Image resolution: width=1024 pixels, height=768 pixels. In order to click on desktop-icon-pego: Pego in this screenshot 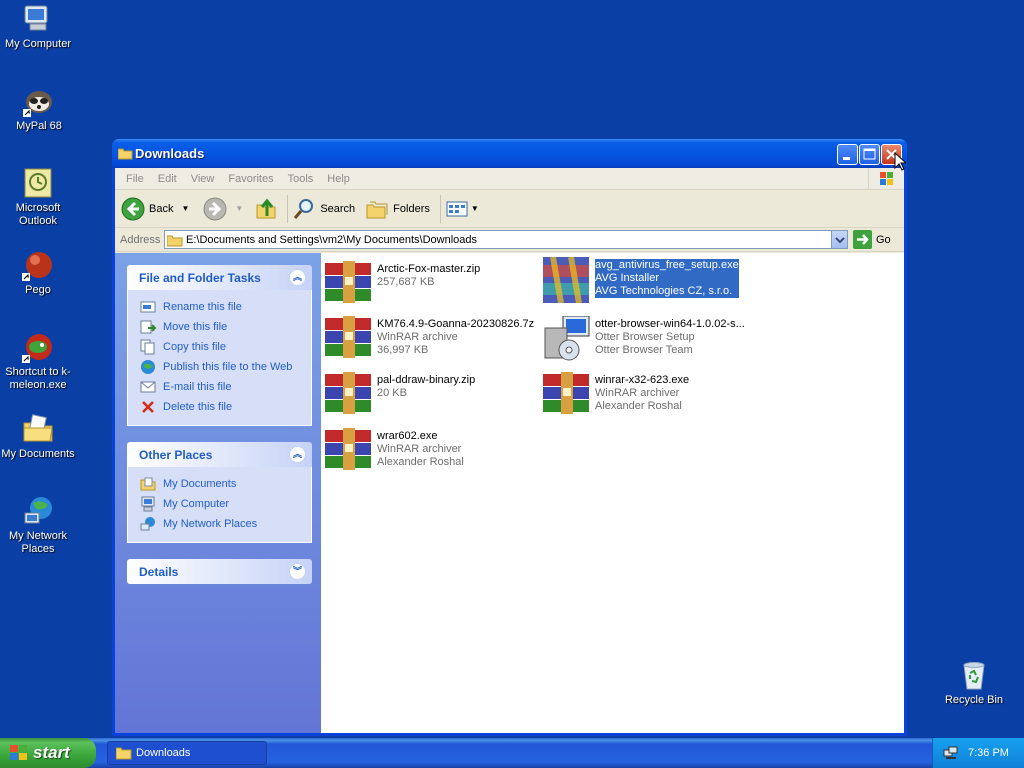, I will do `click(39, 273)`.